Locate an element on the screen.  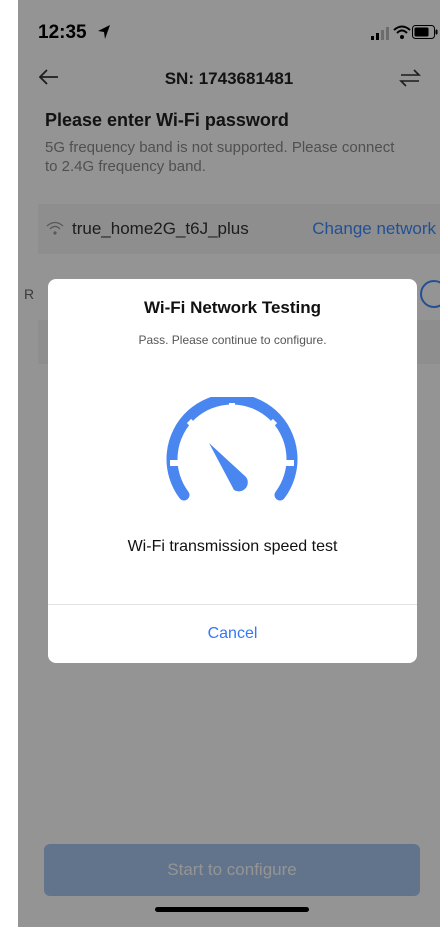
dialog-subtitle: Pass. Please continue to configure. is located at coordinates (232, 340).